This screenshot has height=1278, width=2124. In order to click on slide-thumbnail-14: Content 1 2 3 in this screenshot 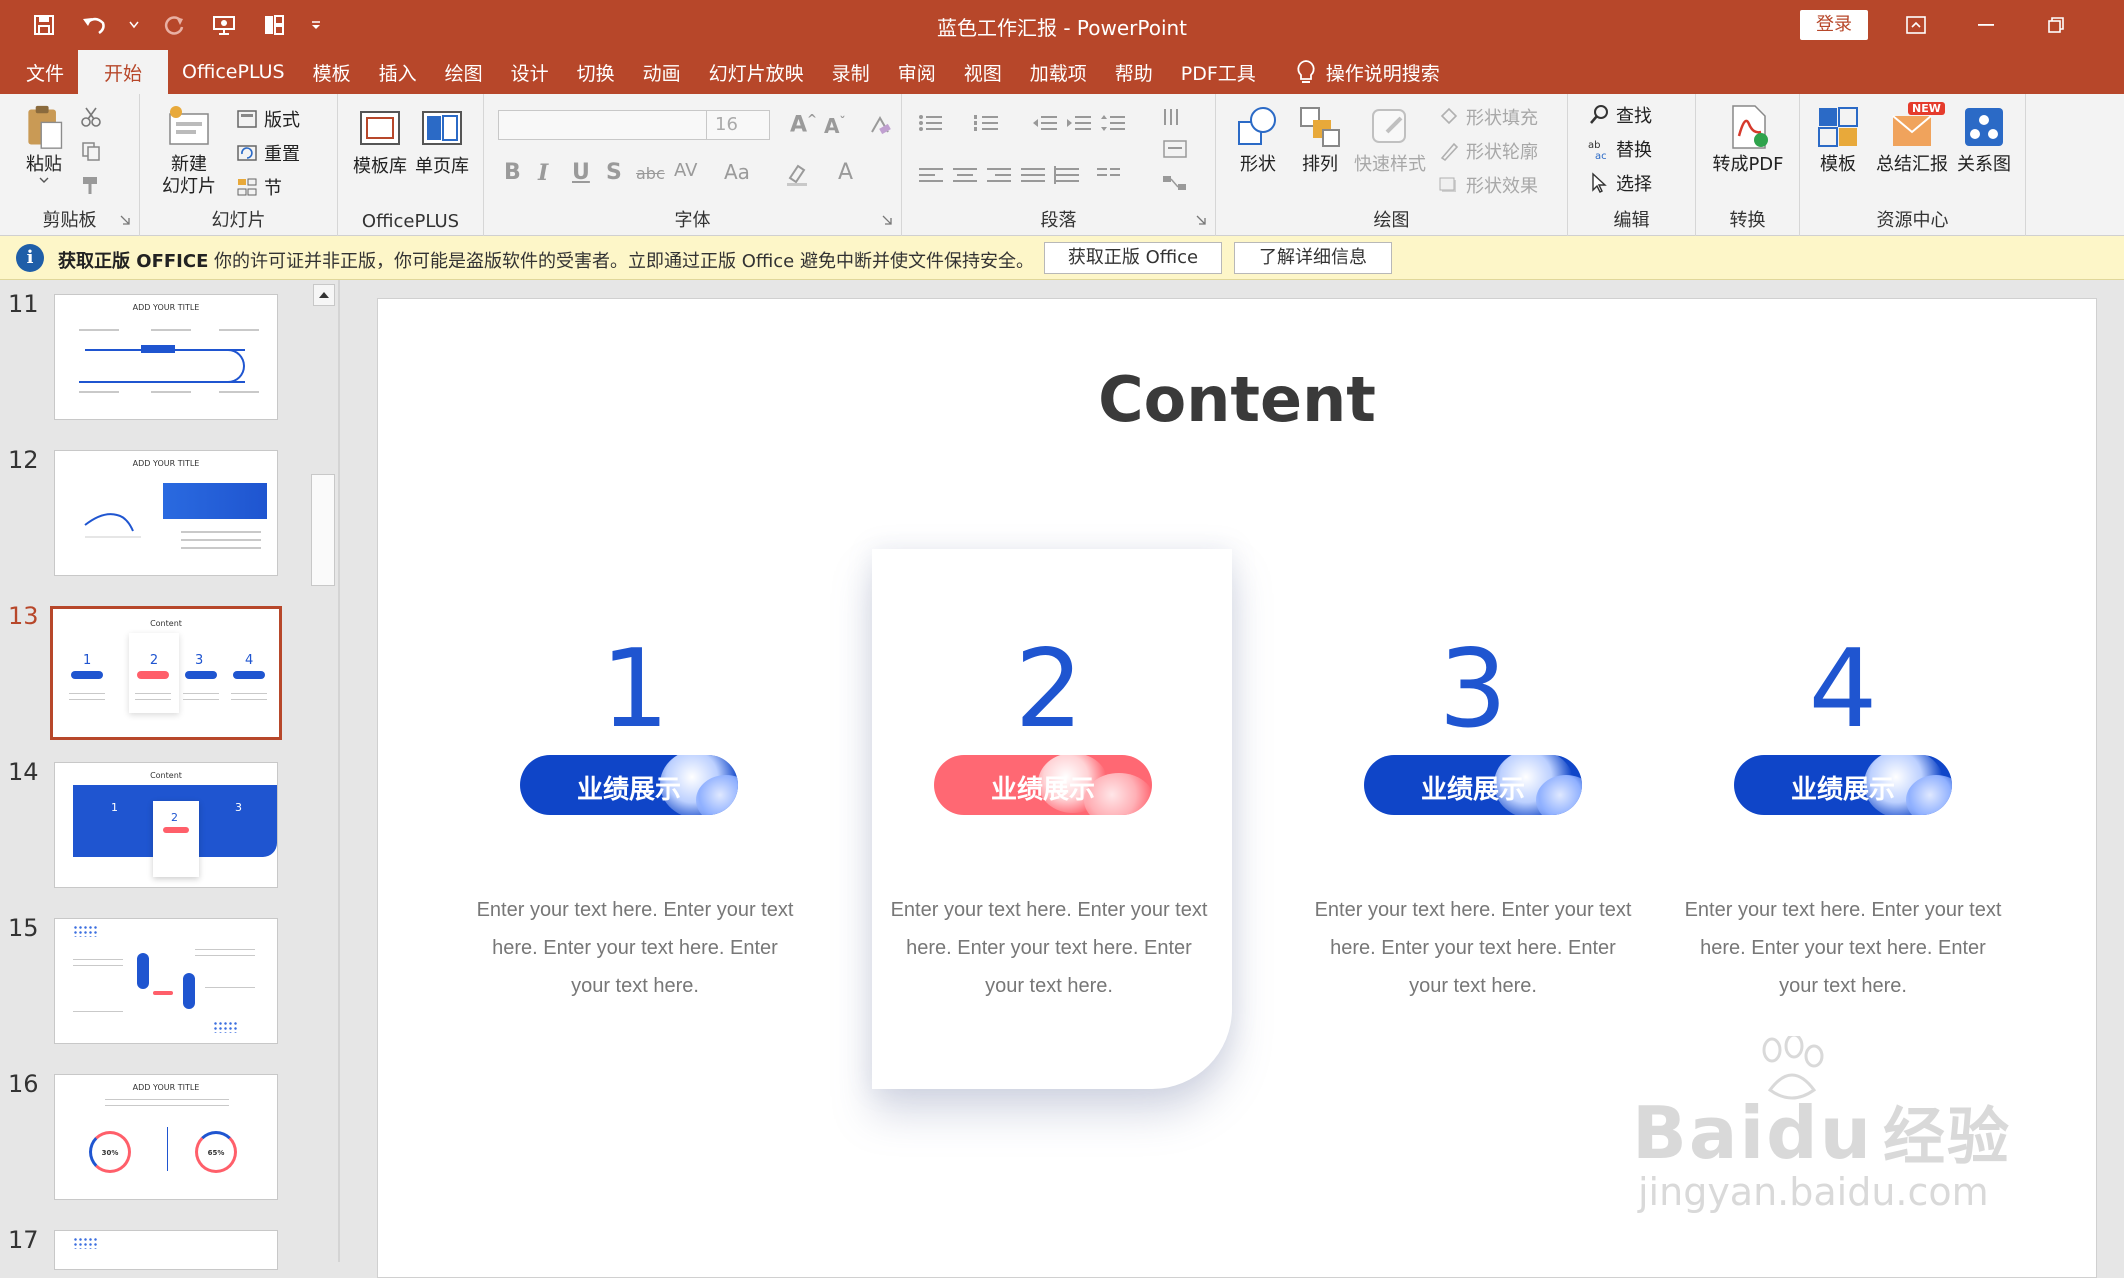, I will do `click(166, 825)`.